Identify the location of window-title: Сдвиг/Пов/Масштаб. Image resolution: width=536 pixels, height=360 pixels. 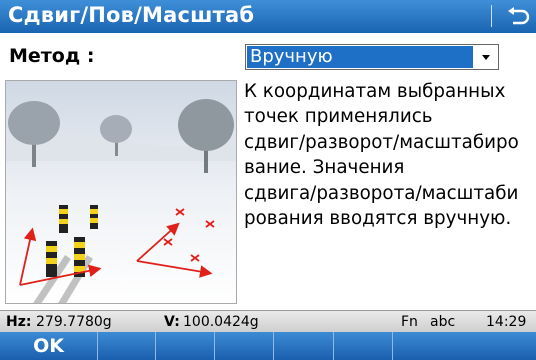
(131, 15).